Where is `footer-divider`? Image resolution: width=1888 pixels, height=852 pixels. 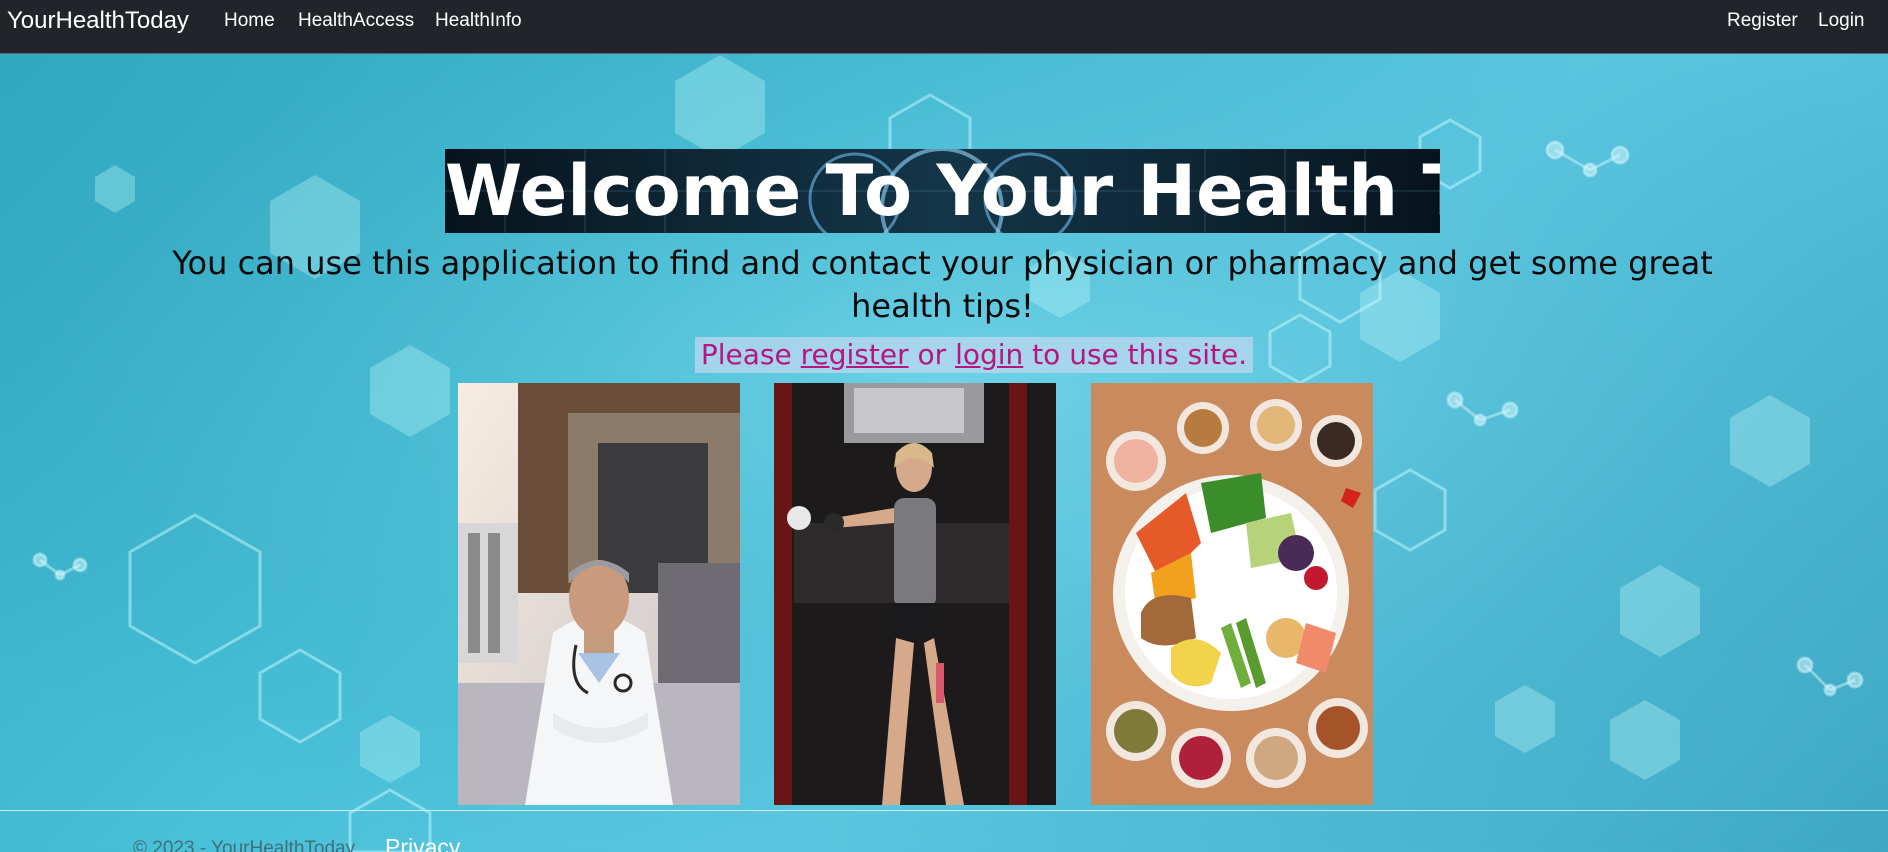
footer-divider is located at coordinates (944, 810).